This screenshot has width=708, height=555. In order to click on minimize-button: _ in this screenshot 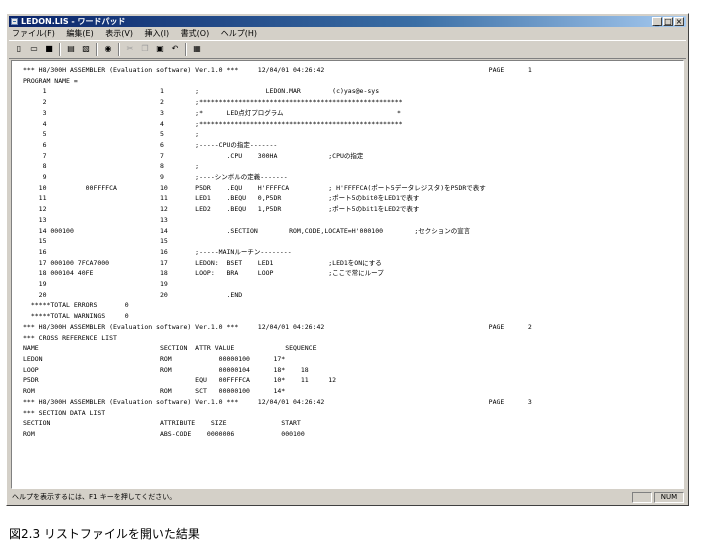, I will do `click(657, 21)`.